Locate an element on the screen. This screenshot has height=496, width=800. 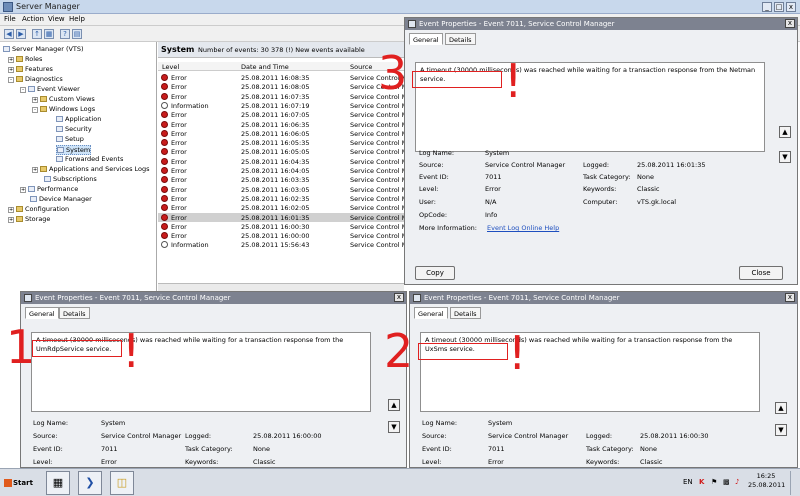
menu-file: File is located at coordinates (10, 19).